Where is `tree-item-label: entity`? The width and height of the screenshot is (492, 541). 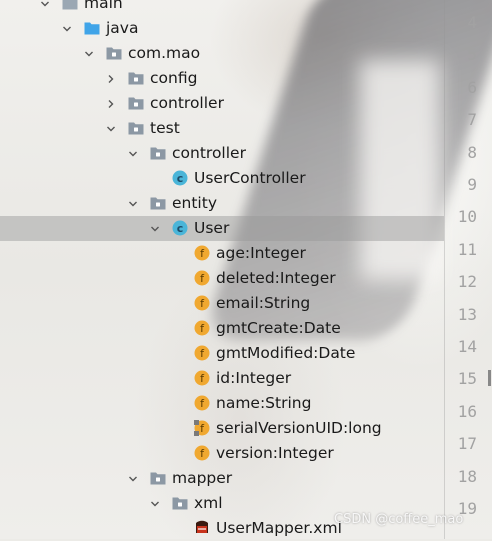
tree-item-label: entity is located at coordinates (194, 203).